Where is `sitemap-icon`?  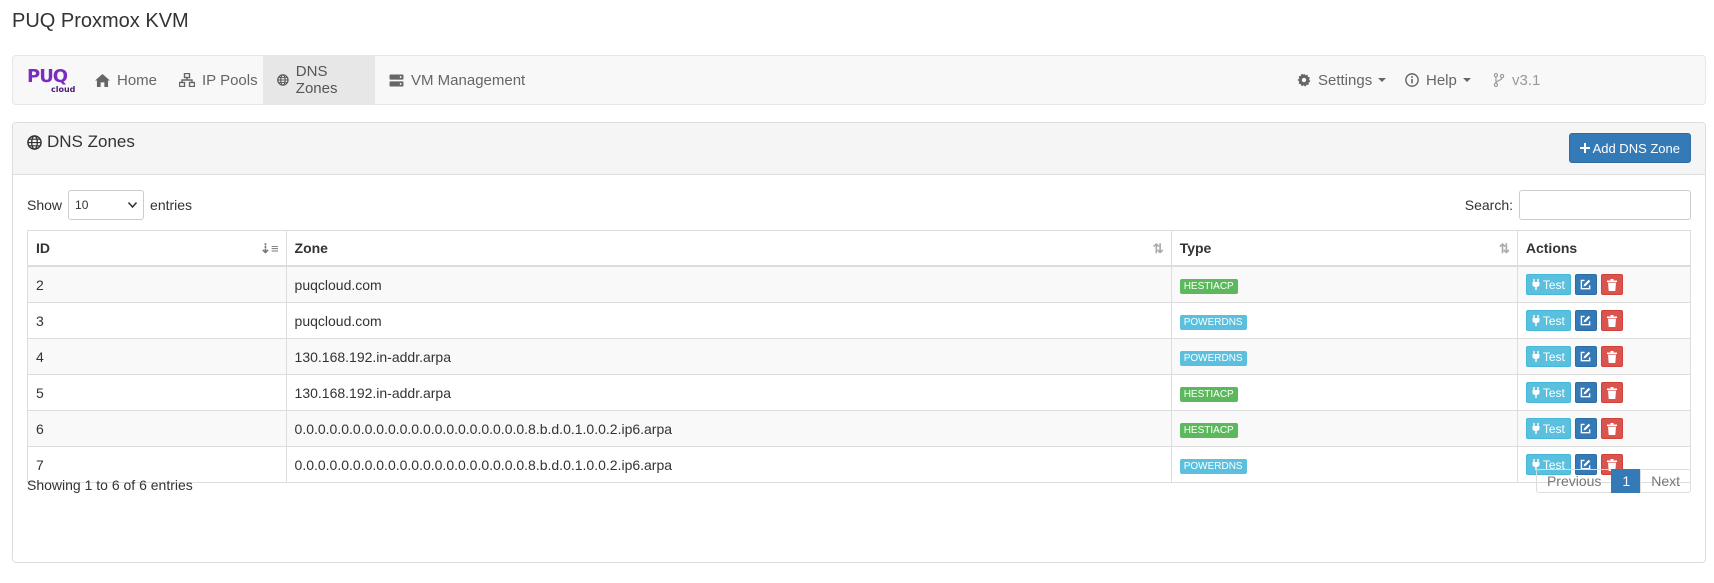
sitemap-icon is located at coordinates (187, 80).